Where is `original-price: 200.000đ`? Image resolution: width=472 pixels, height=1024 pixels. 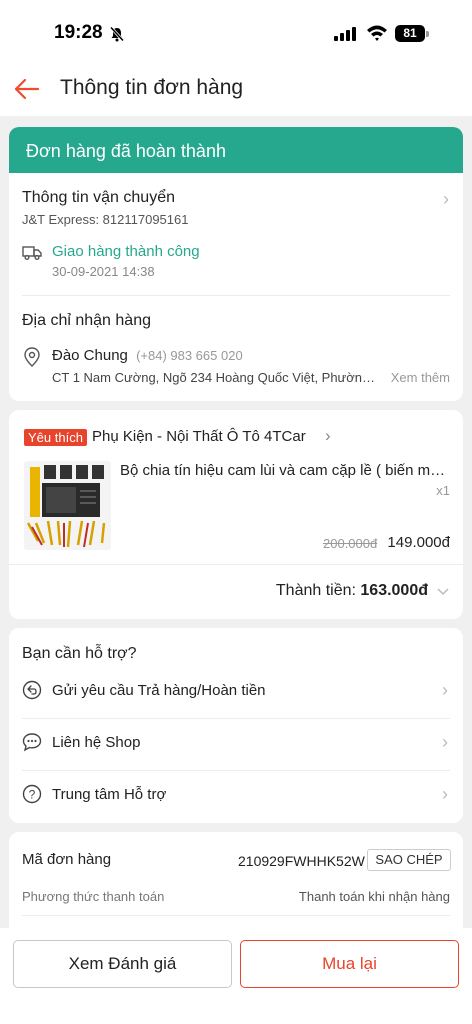 original-price: 200.000đ is located at coordinates (350, 543).